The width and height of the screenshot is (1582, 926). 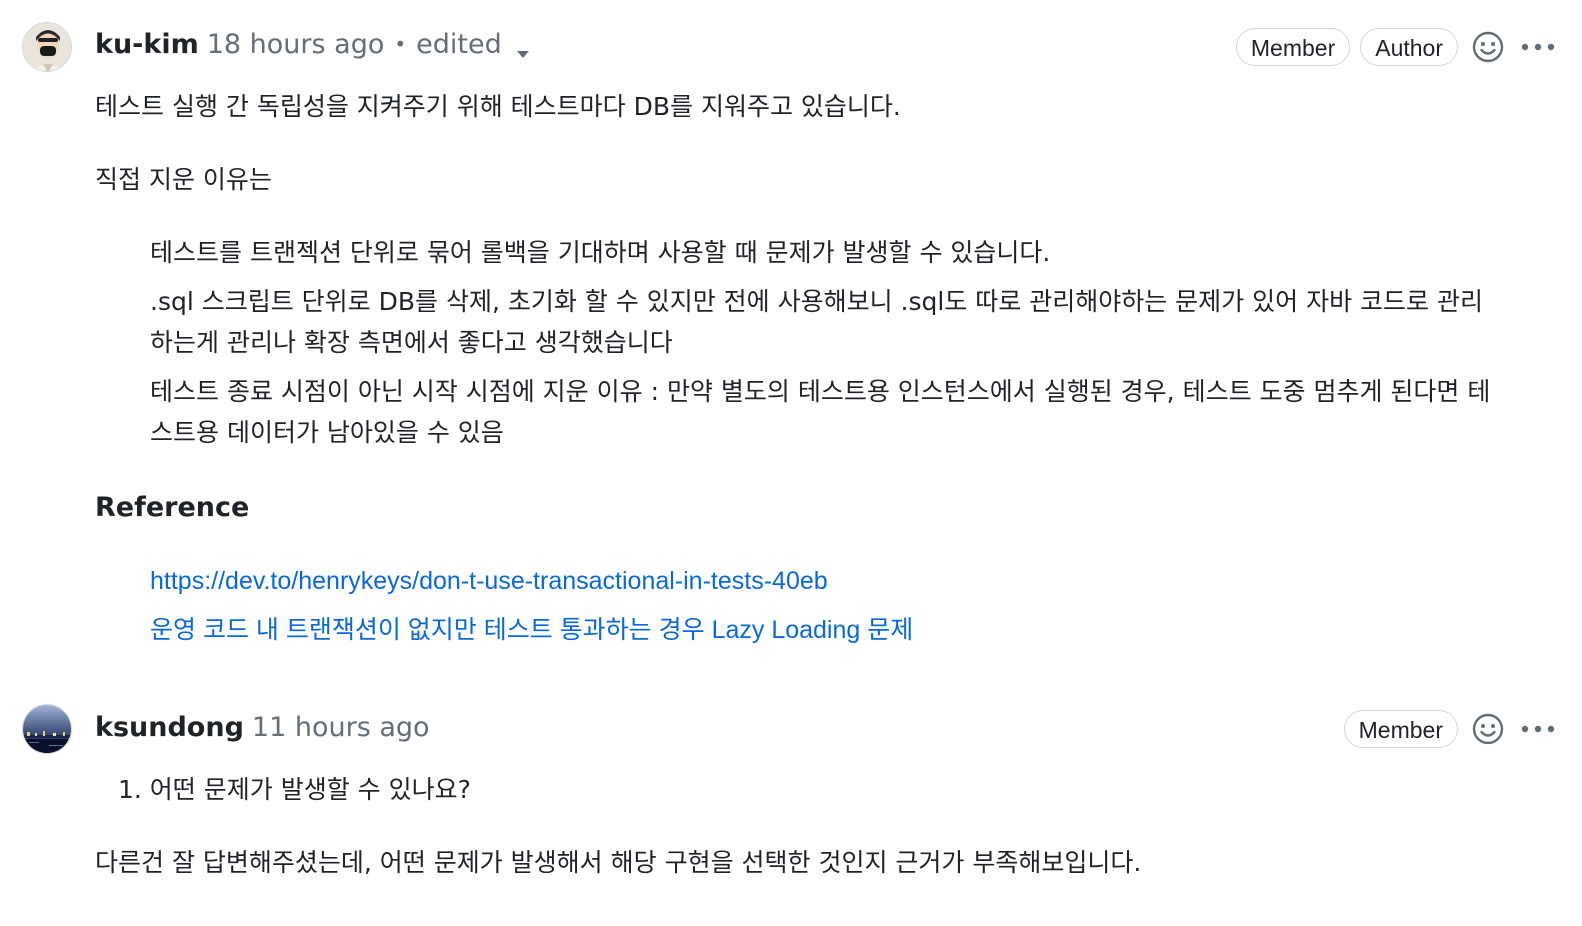 What do you see at coordinates (411, 342) in the screenshot?
I see `list-item-continuation: 하는게 관리나 확장 측면에서 좋다고 생각했습니다` at bounding box center [411, 342].